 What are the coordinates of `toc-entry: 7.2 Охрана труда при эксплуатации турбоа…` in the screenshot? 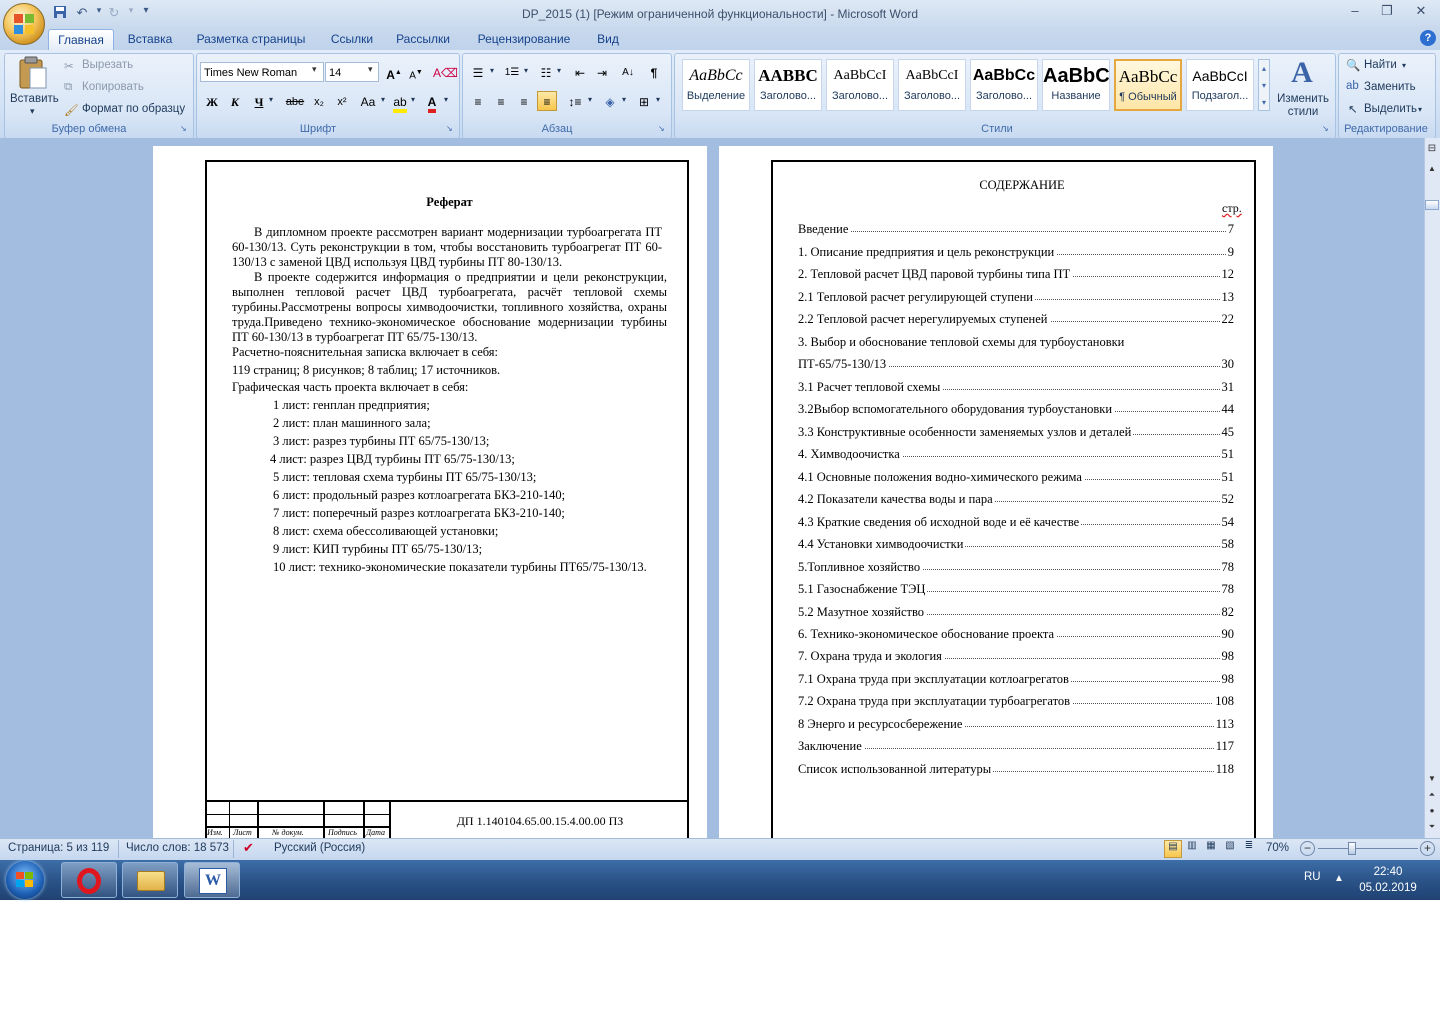 It's located at (1016, 703).